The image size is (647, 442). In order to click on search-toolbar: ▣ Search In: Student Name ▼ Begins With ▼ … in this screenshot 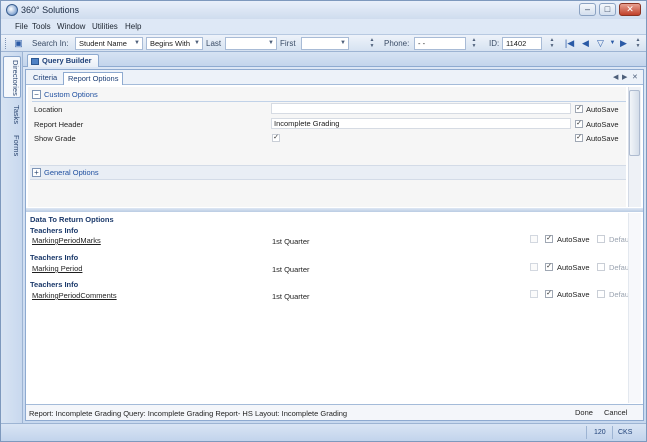, I will do `click(323, 43)`.